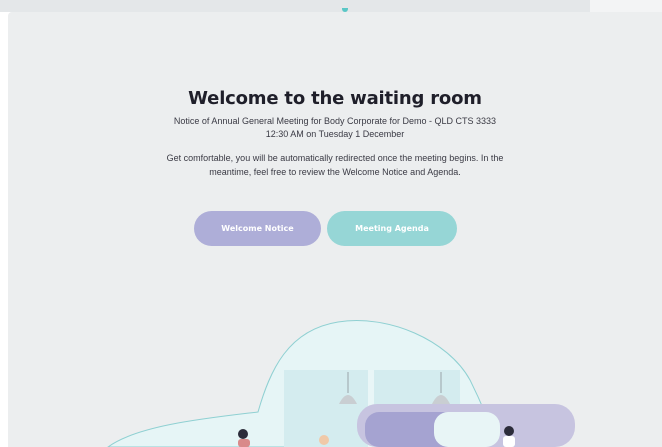 The height and width of the screenshot is (447, 662). Describe the element at coordinates (509, 431) in the screenshot. I see `person-right-head` at that location.